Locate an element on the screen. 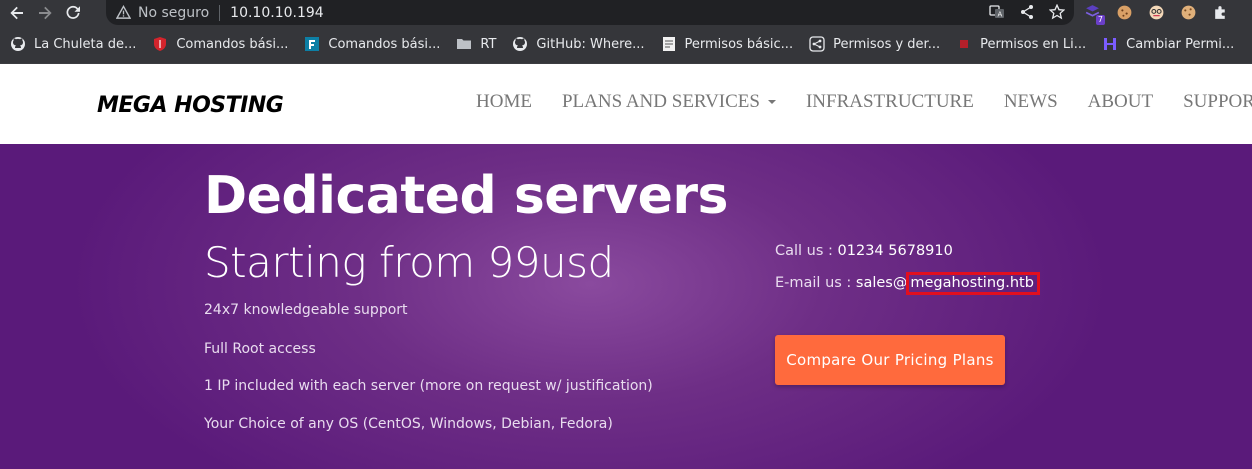  shield-red-icon is located at coordinates (160, 44).